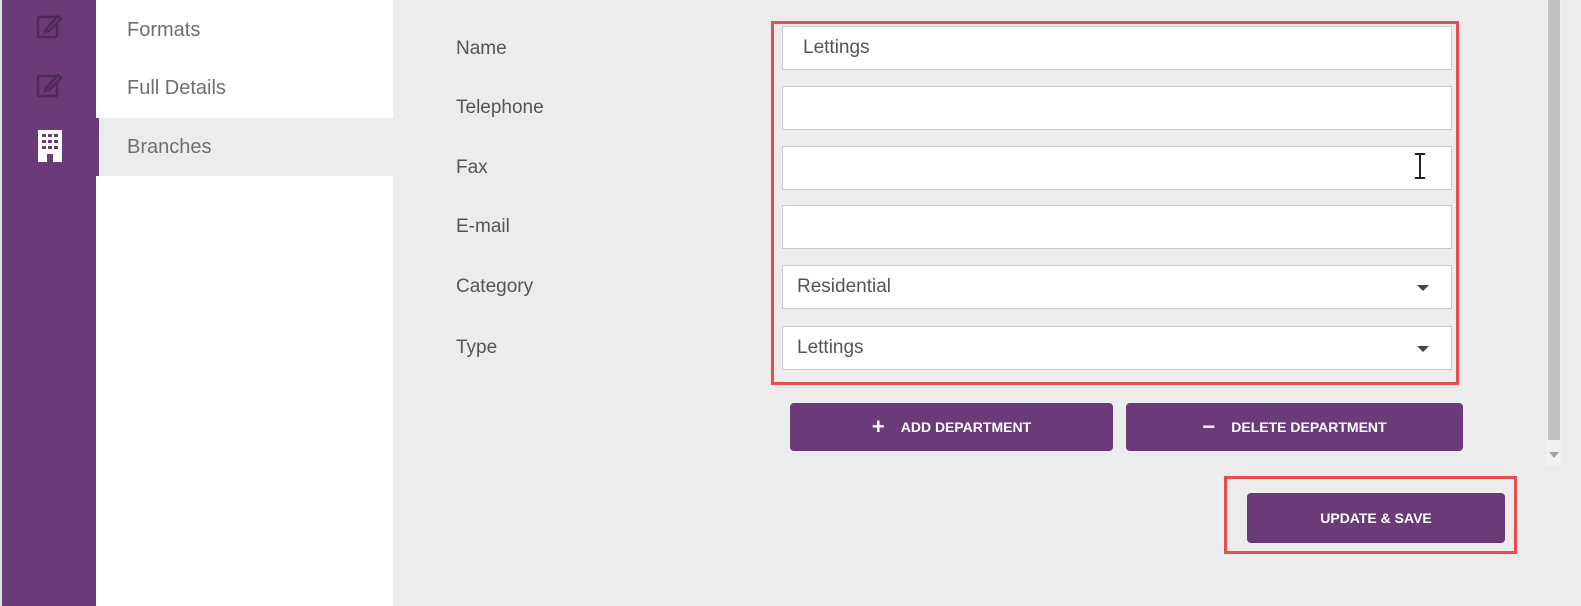 This screenshot has height=606, width=1581. I want to click on delete-department-label: DELETE DEPARTMENT, so click(1309, 427).